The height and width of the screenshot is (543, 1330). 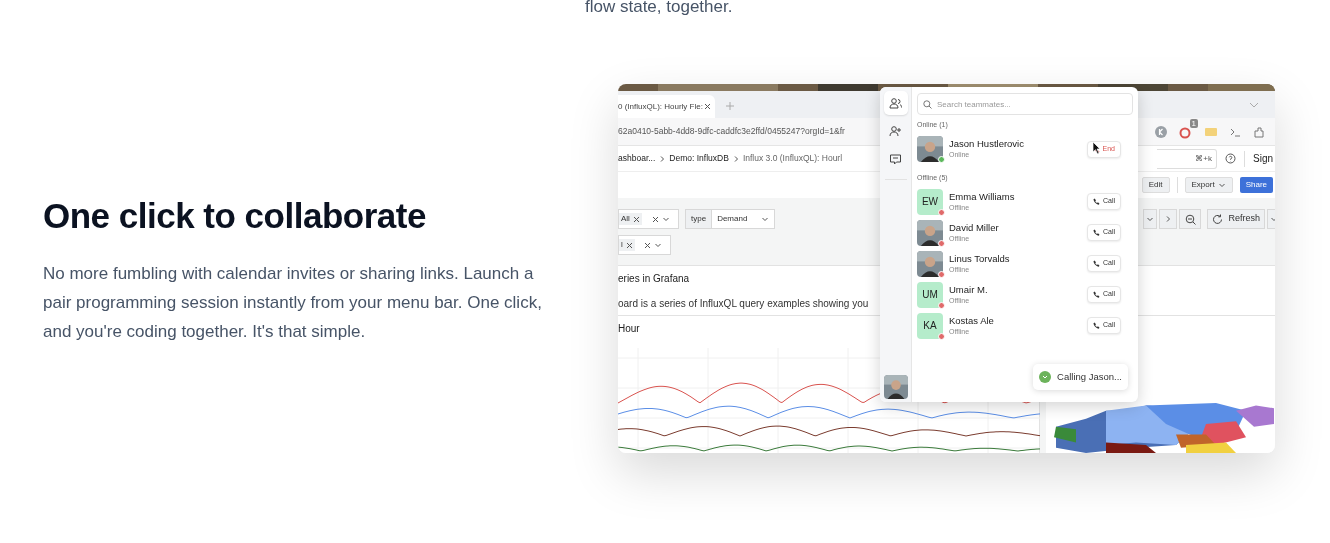 What do you see at coordinates (293, 302) in the screenshot?
I see `section-body: No more fumbling with calendar invites or sharing links. Launch a pair programming session instantly from your menu bar. One click, and you're coding together. It's that simple.` at bounding box center [293, 302].